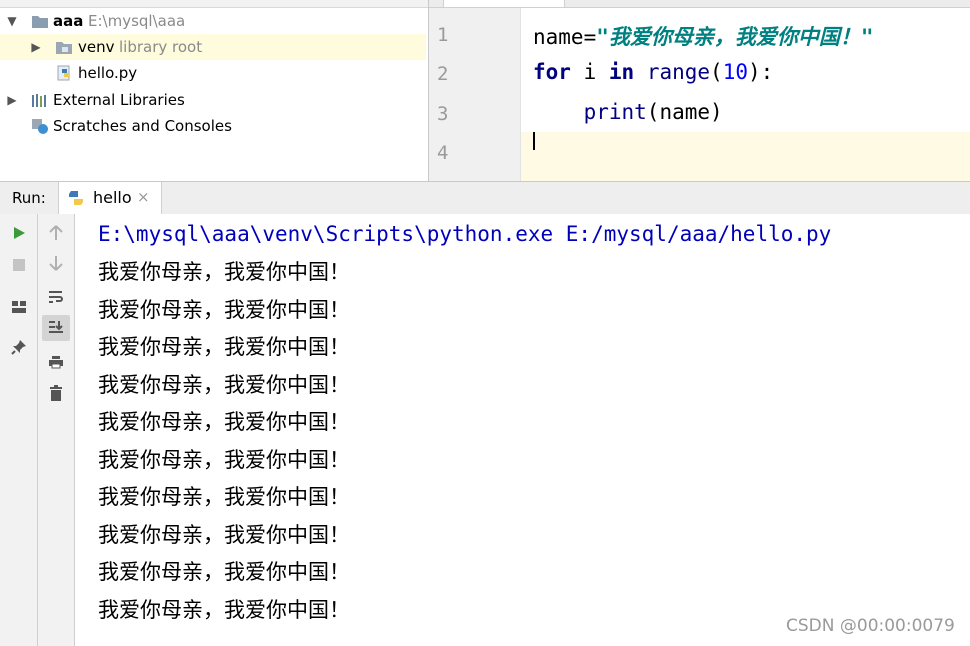  Describe the element at coordinates (108, 73) in the screenshot. I see `file-name: hello.py` at that location.